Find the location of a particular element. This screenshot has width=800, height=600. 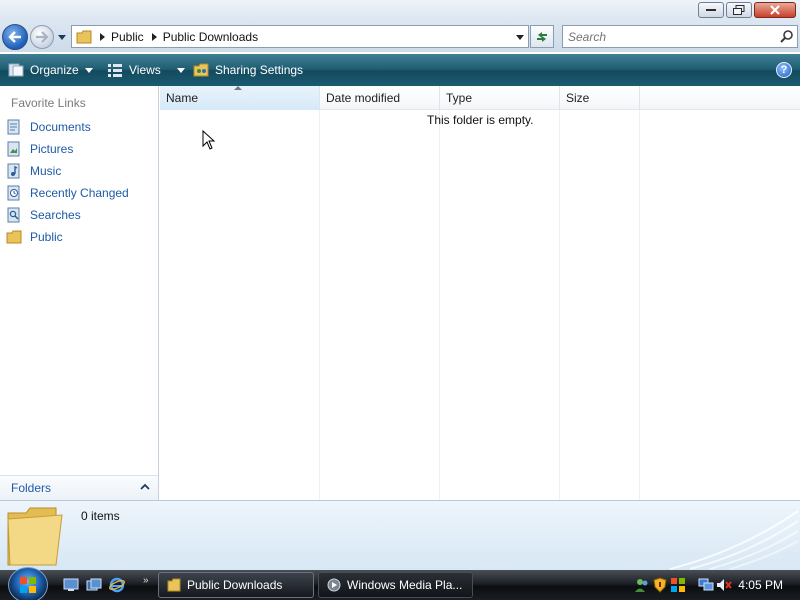

clock: 4:05 PM is located at coordinates (760, 585).